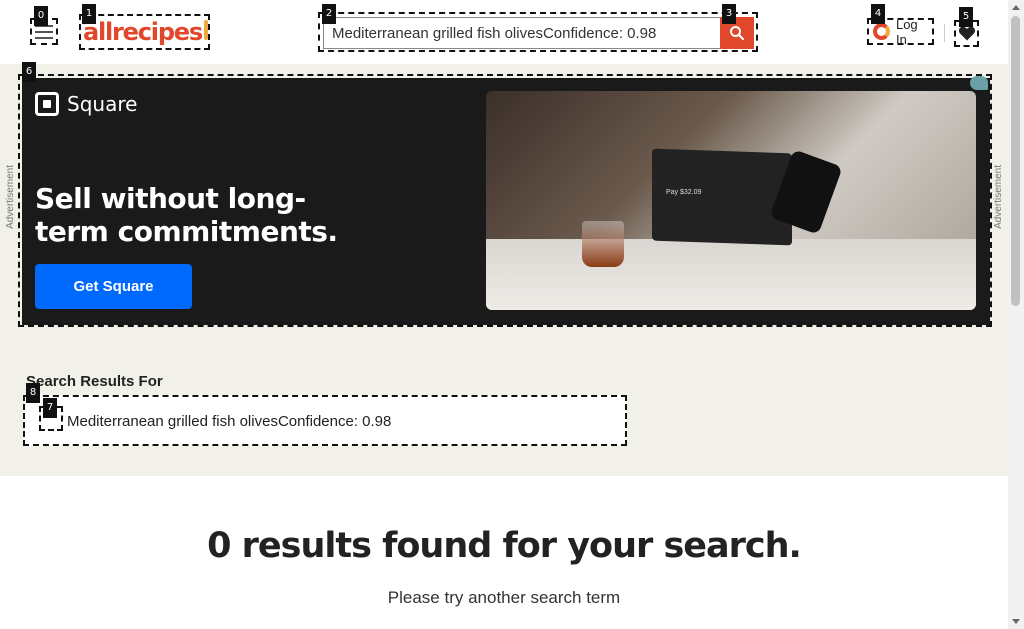 The height and width of the screenshot is (629, 1024). Describe the element at coordinates (1015, 161) in the screenshot. I see `scroll-thumb` at that location.